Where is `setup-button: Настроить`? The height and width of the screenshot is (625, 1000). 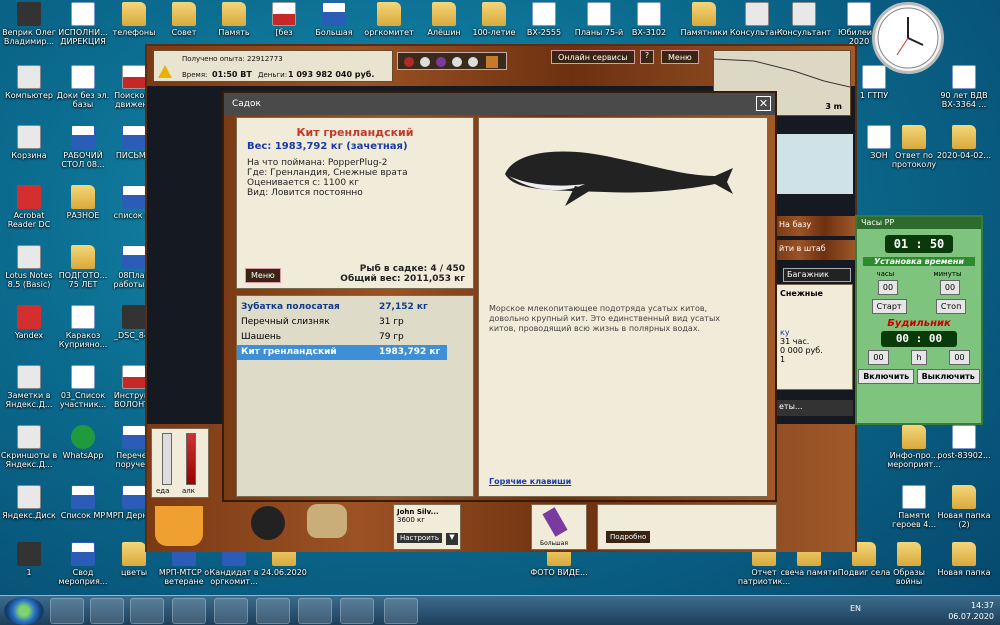
setup-button: Настроить is located at coordinates (419, 538).